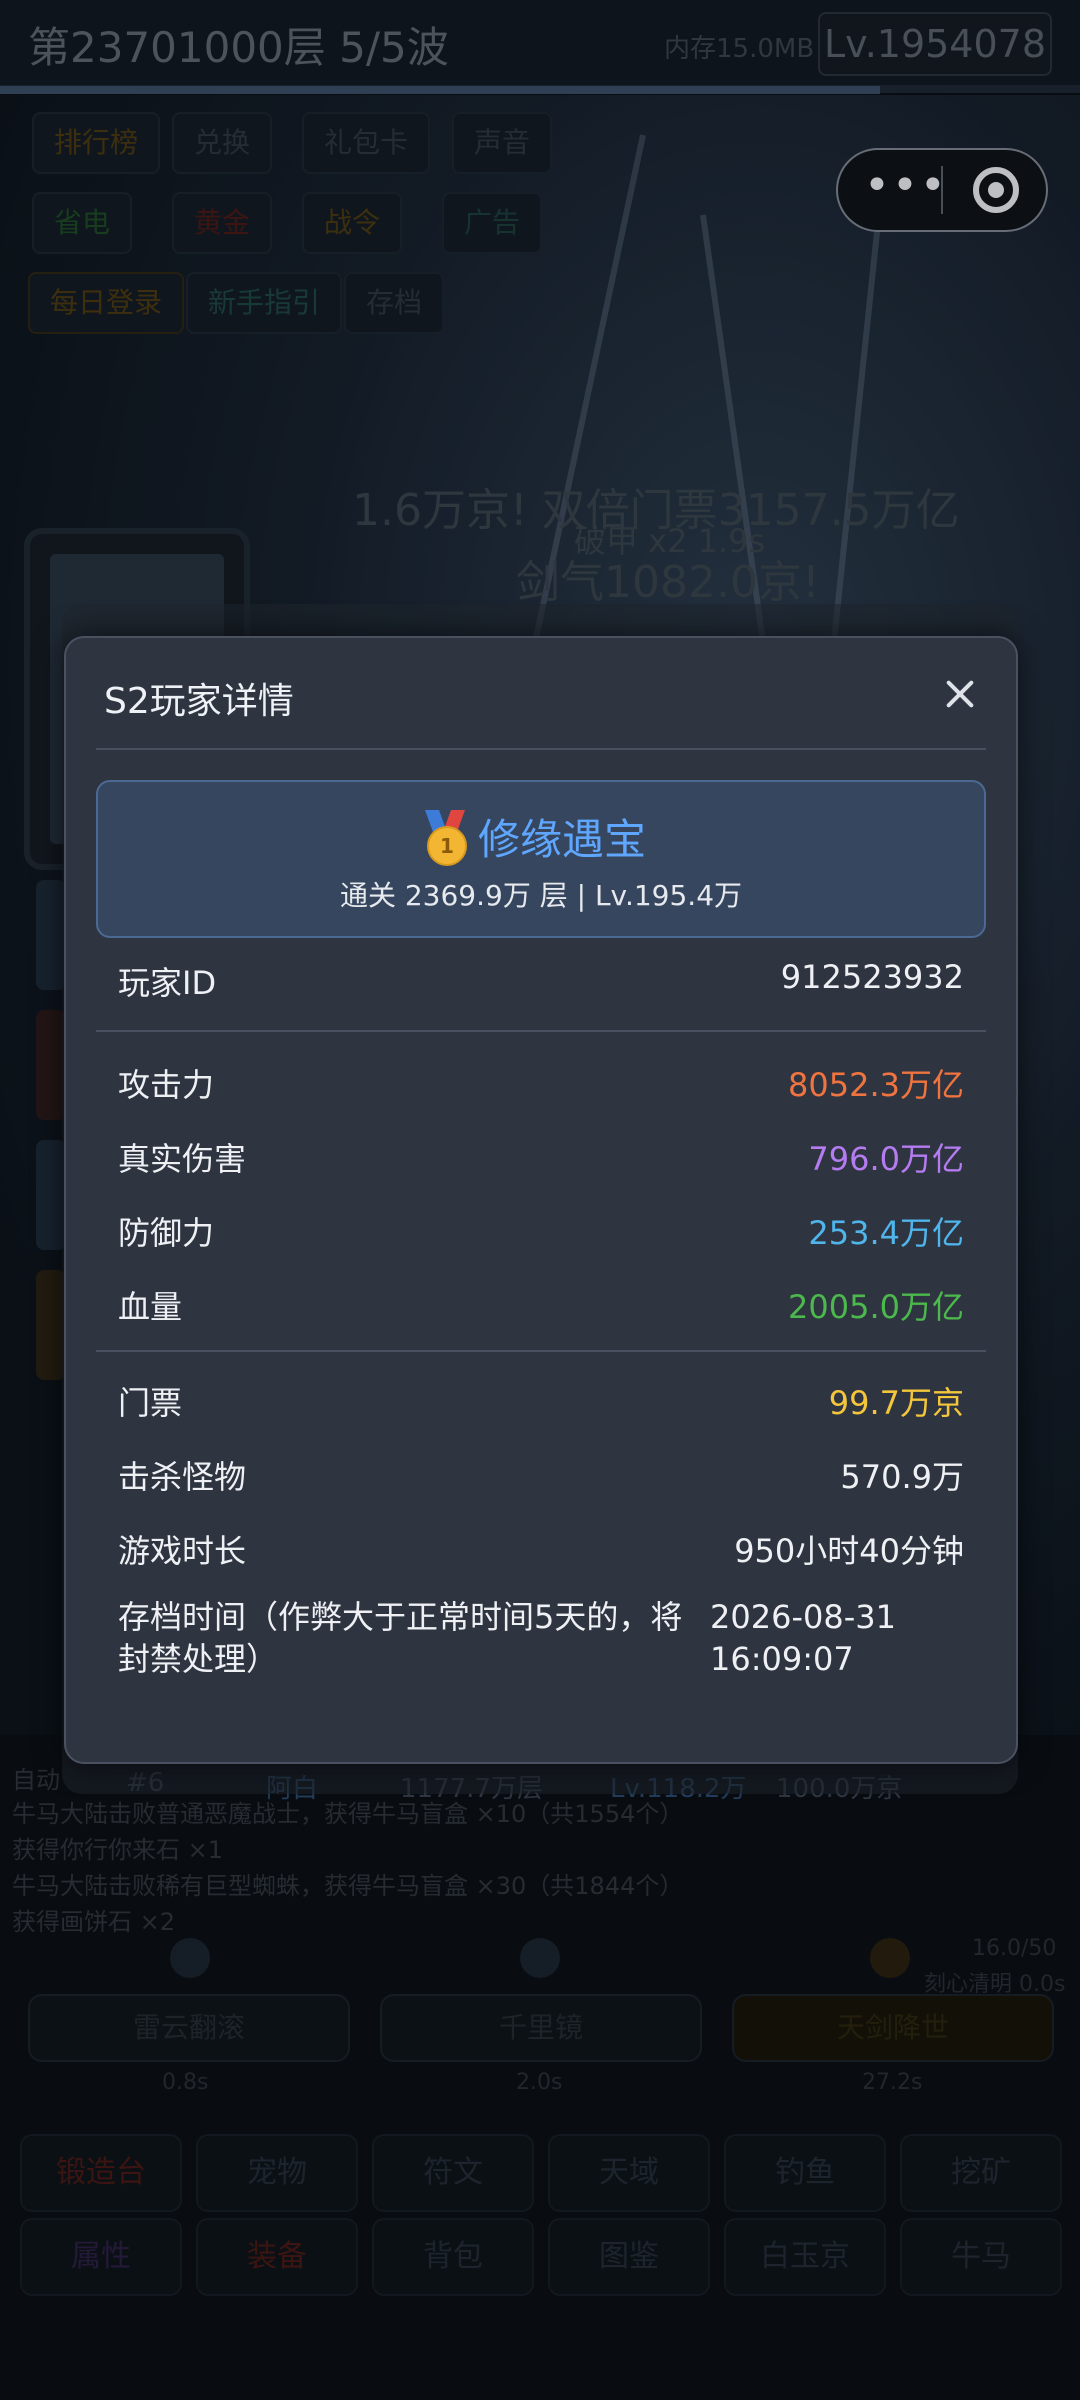  I want to click on kills-value: 570.9万, so click(902, 1477).